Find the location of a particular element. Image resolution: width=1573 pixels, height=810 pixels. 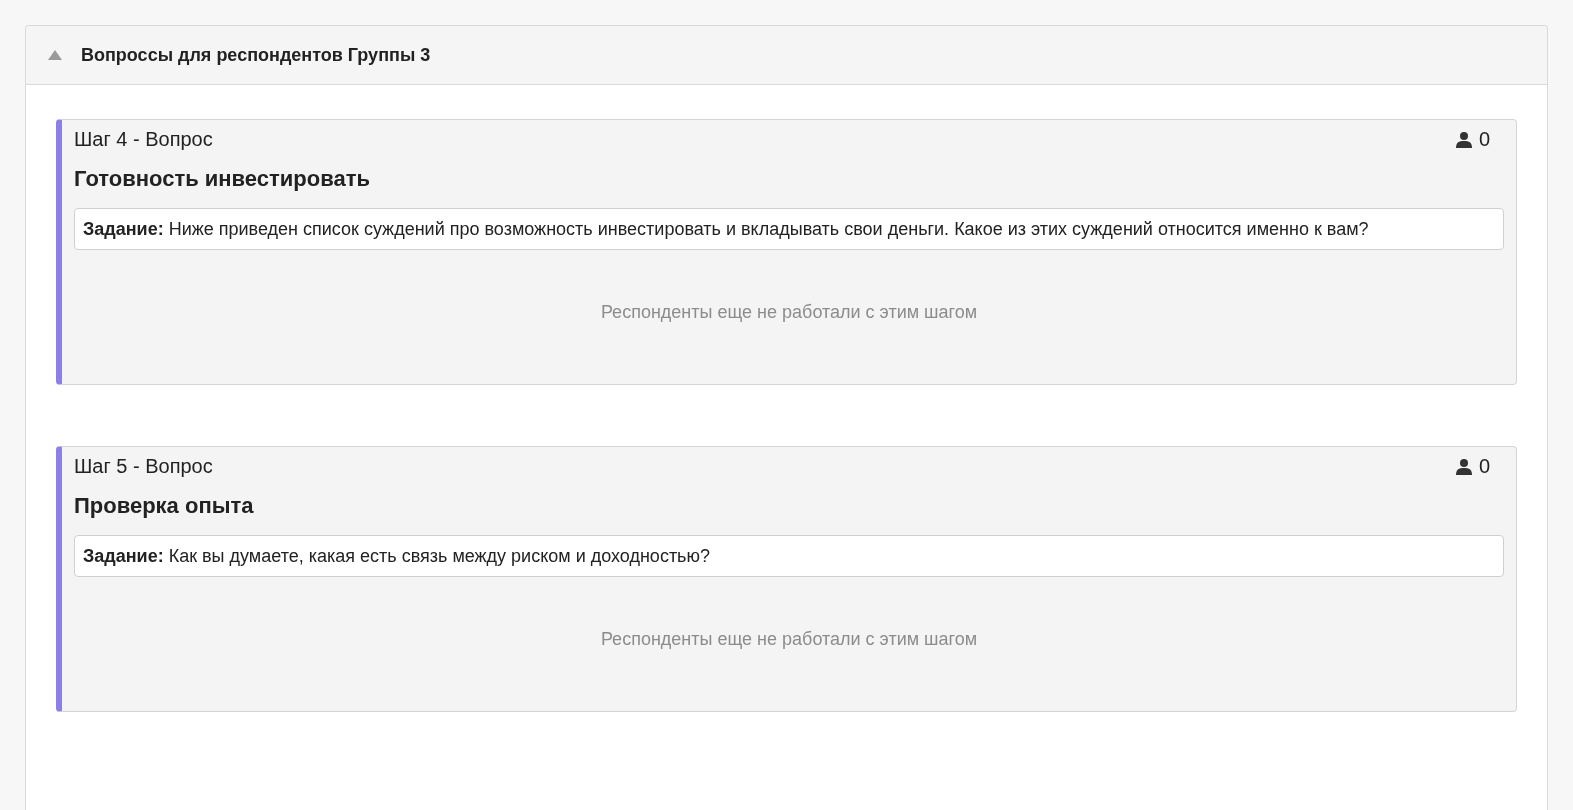

task-text: Задание: Как вы думаете, какая есть связь между риском и доходностью? is located at coordinates (789, 556).